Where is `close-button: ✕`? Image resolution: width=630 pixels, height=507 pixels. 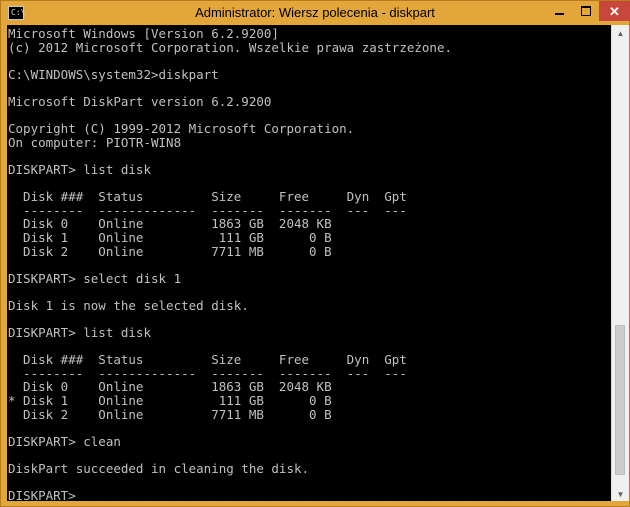 close-button: ✕ is located at coordinates (614, 11).